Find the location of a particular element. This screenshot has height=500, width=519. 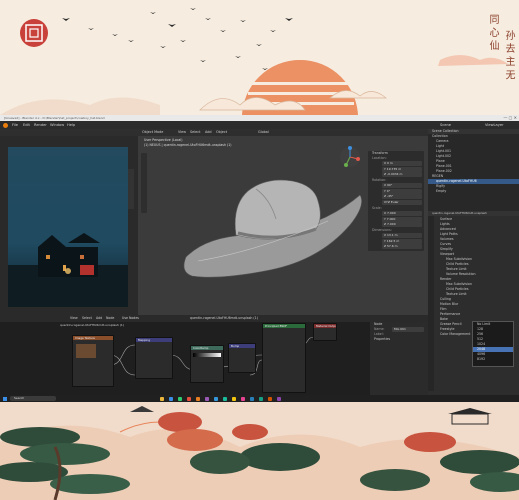

node-properties-section: Properties is located at coordinates (399, 339).